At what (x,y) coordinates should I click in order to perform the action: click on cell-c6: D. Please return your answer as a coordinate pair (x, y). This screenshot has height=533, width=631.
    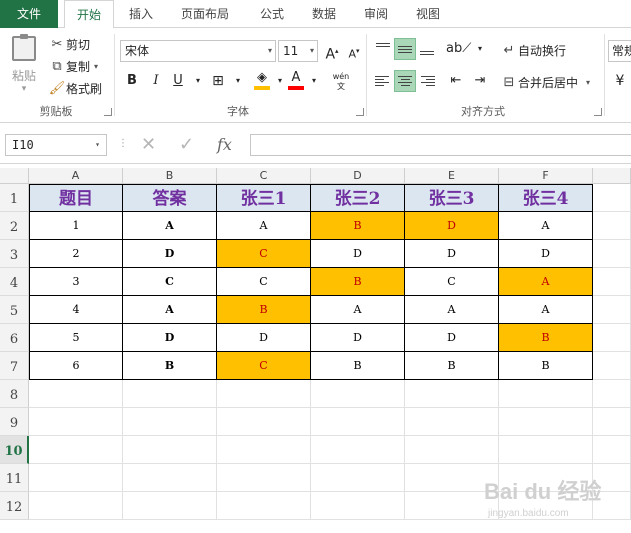
    Looking at the image, I should click on (264, 338).